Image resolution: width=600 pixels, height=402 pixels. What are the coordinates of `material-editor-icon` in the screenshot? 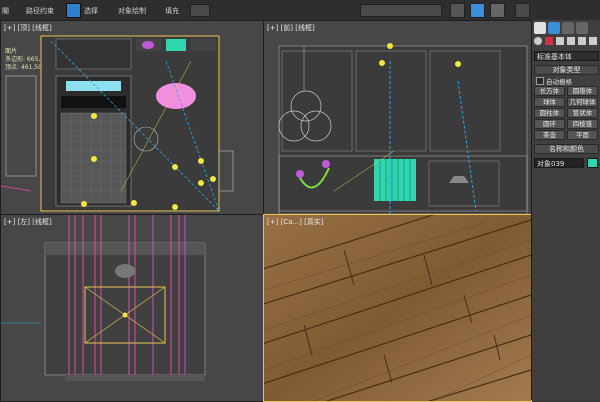 It's located at (497, 10).